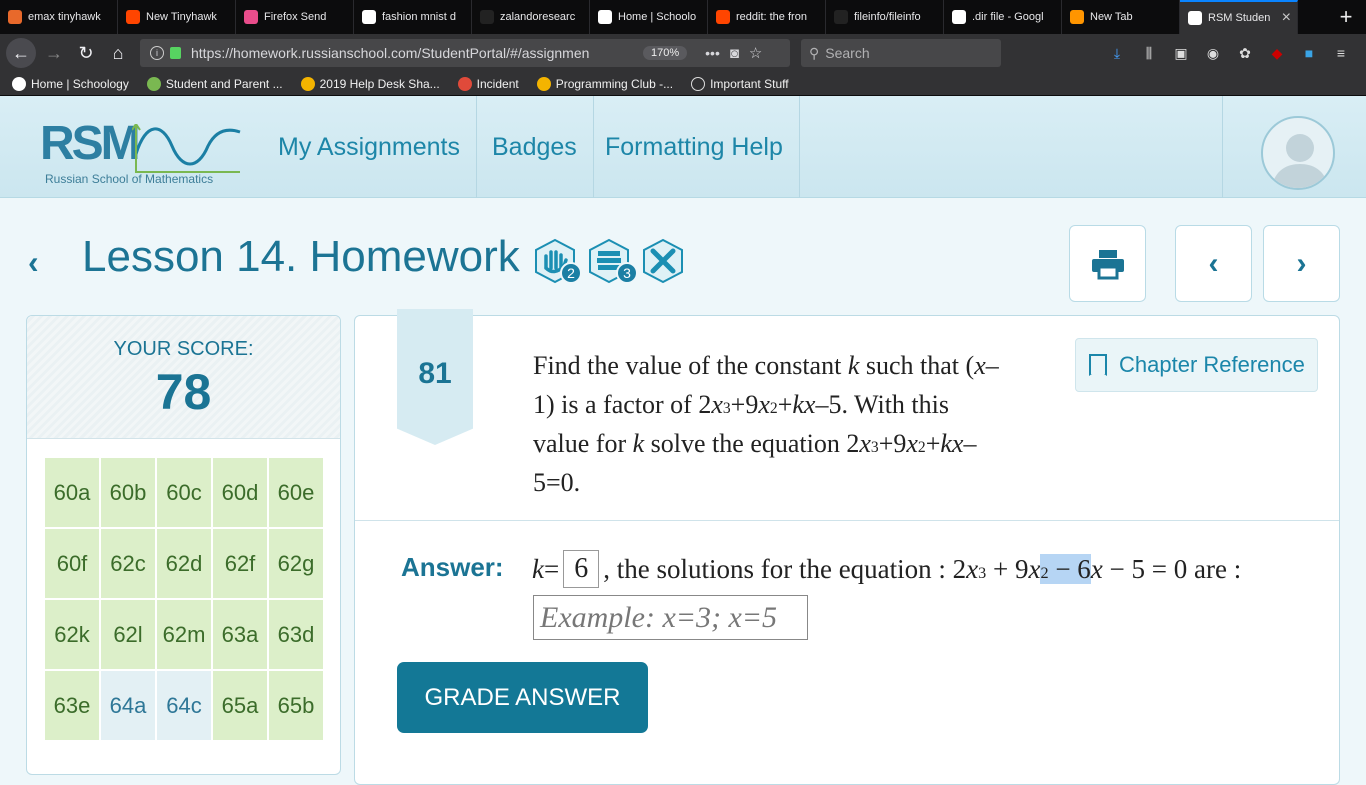  I want to click on score-label: YOUR SCORE:, so click(183, 349).